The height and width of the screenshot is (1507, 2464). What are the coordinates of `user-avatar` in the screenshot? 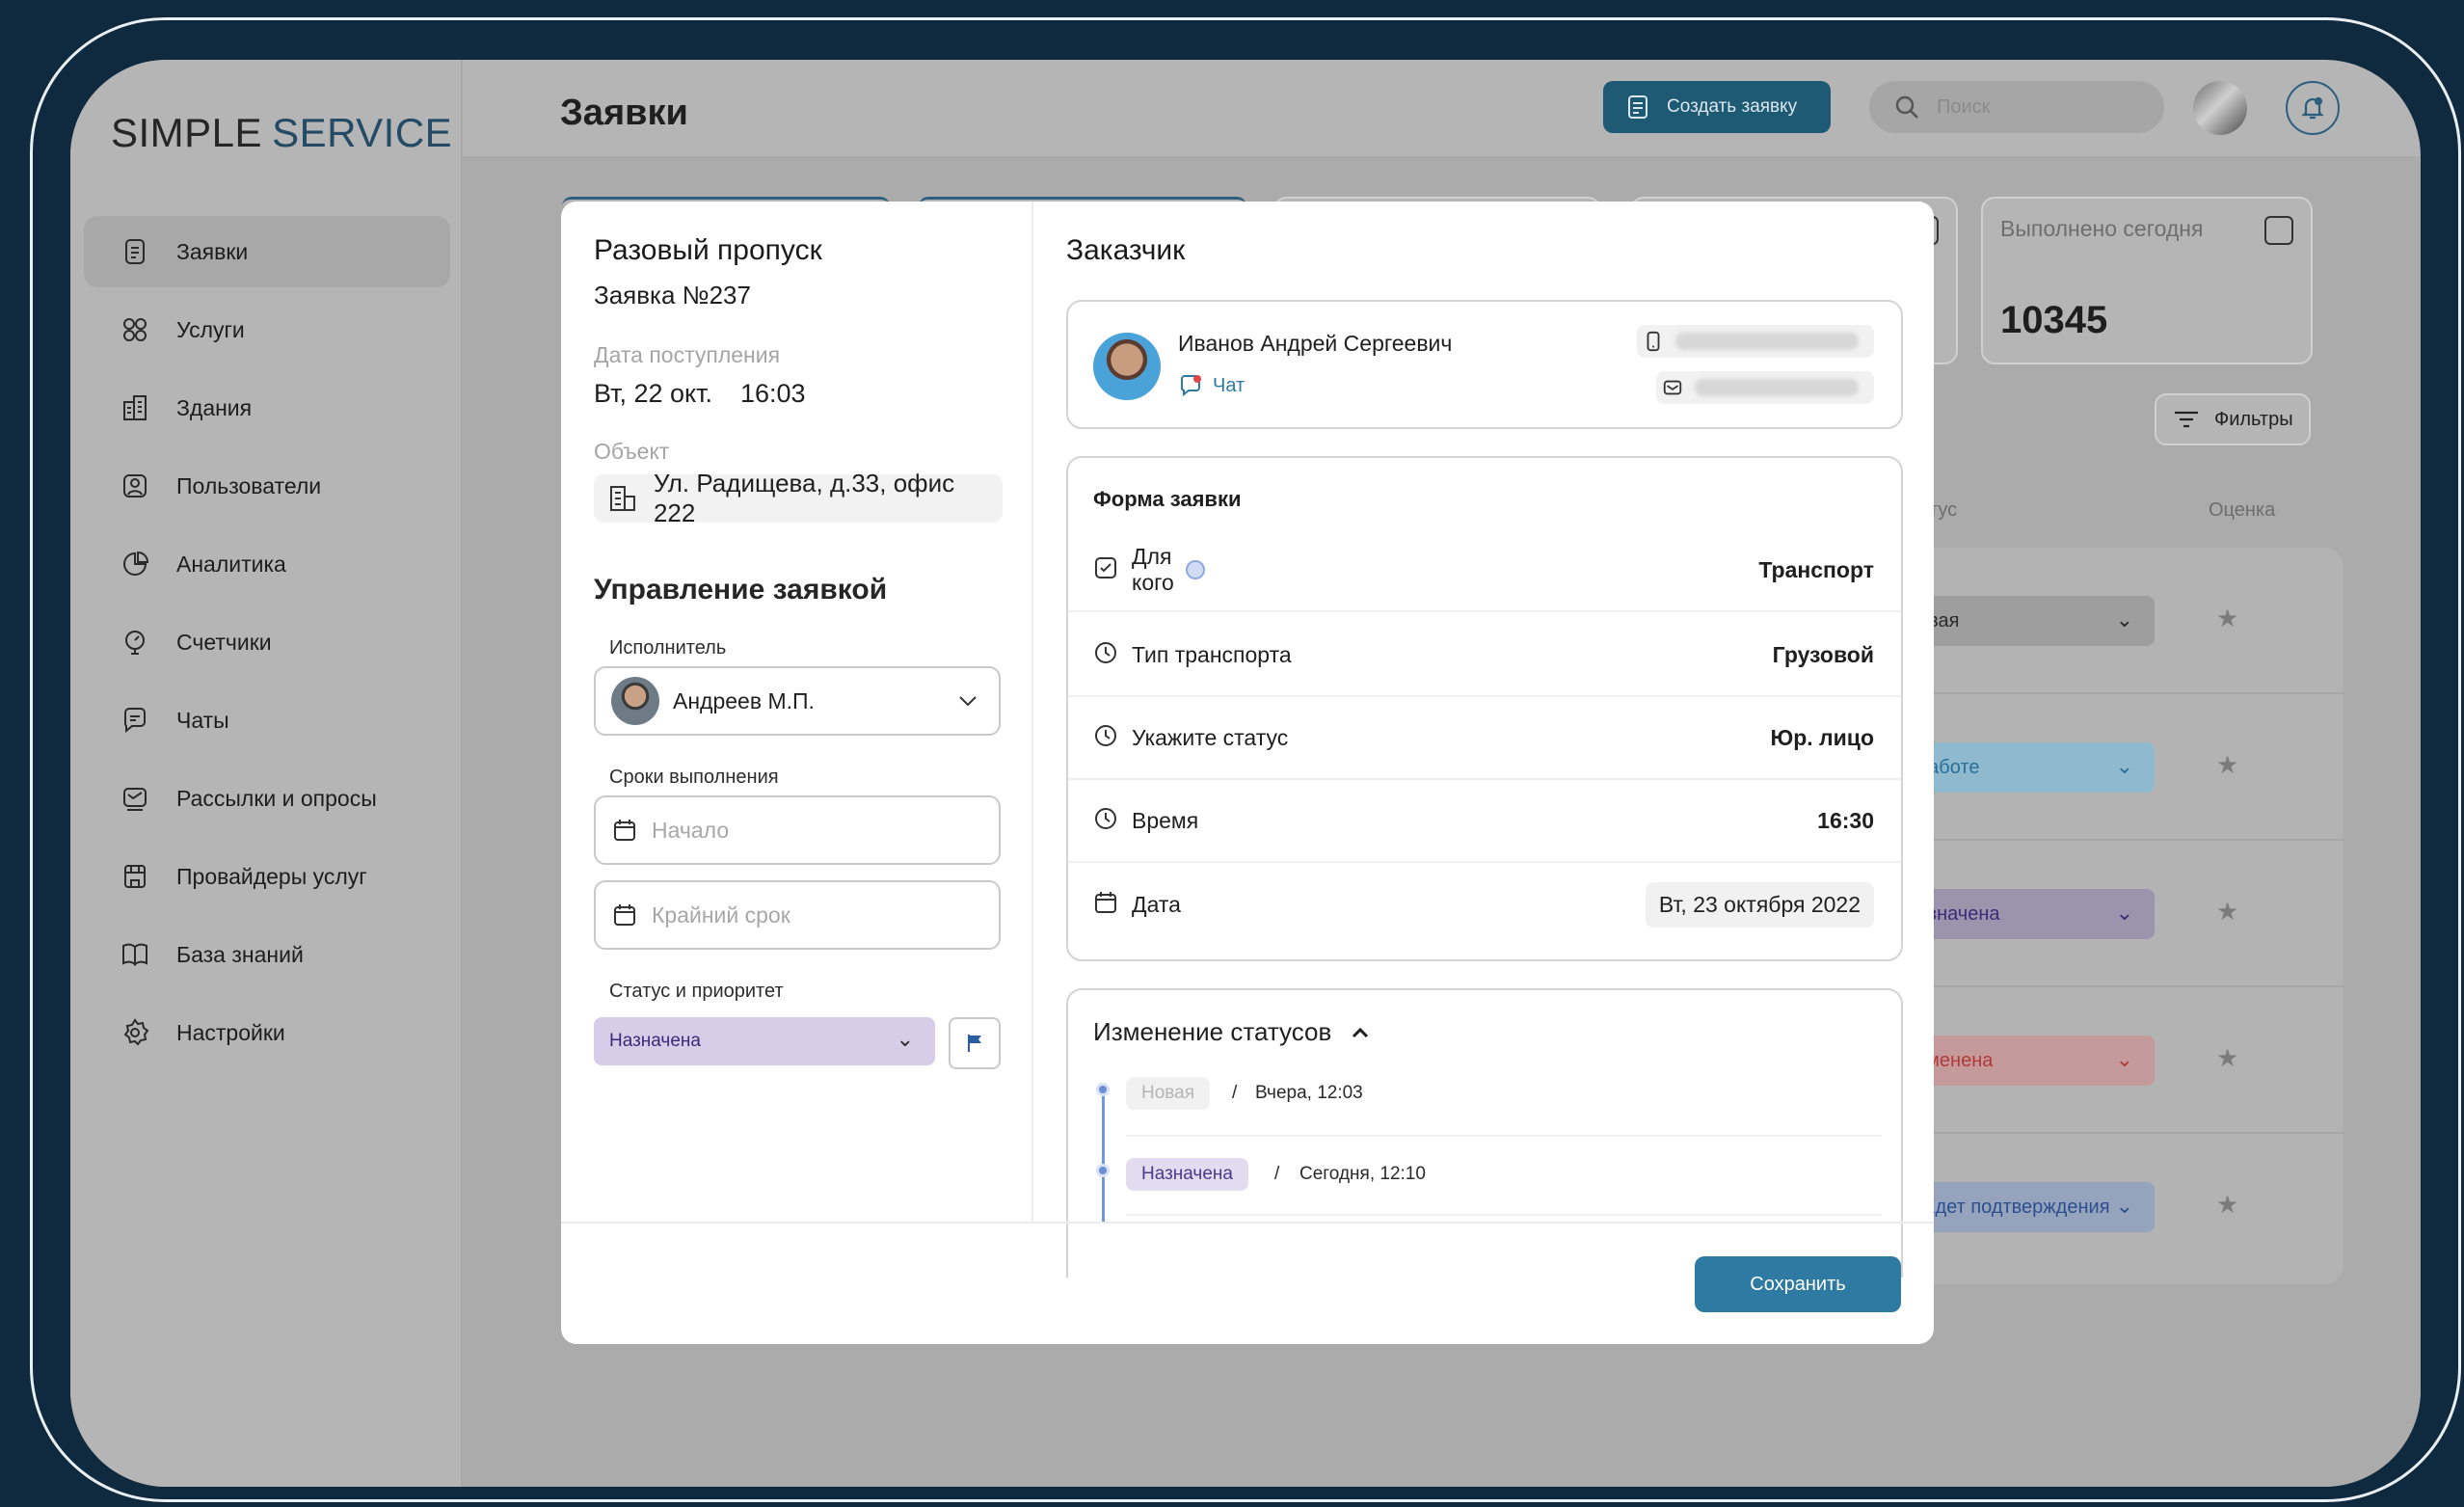 It's located at (2220, 108).